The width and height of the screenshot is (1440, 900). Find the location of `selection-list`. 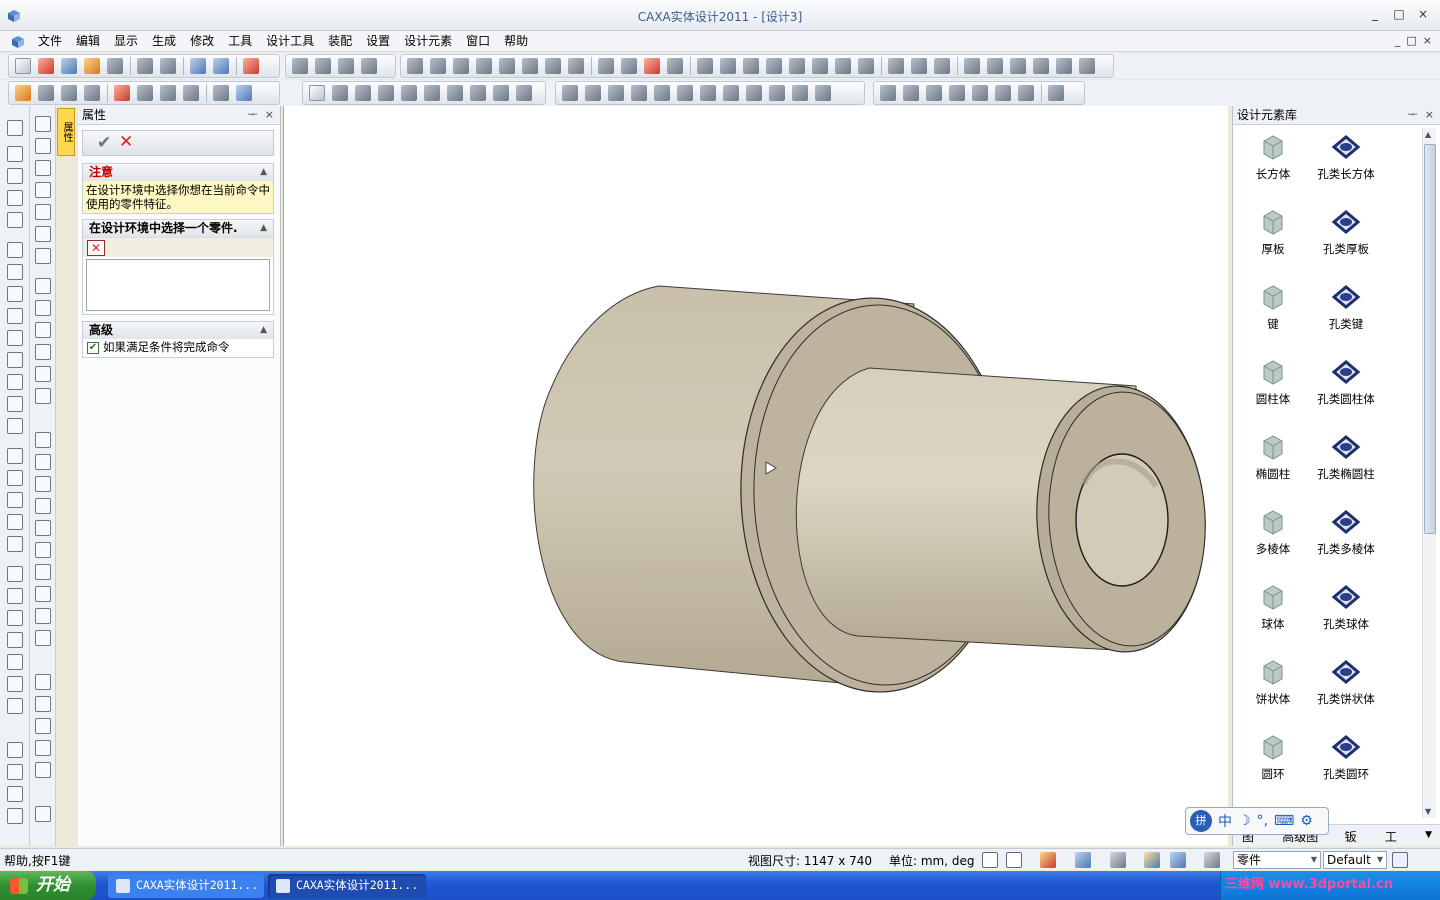

selection-list is located at coordinates (178, 285).